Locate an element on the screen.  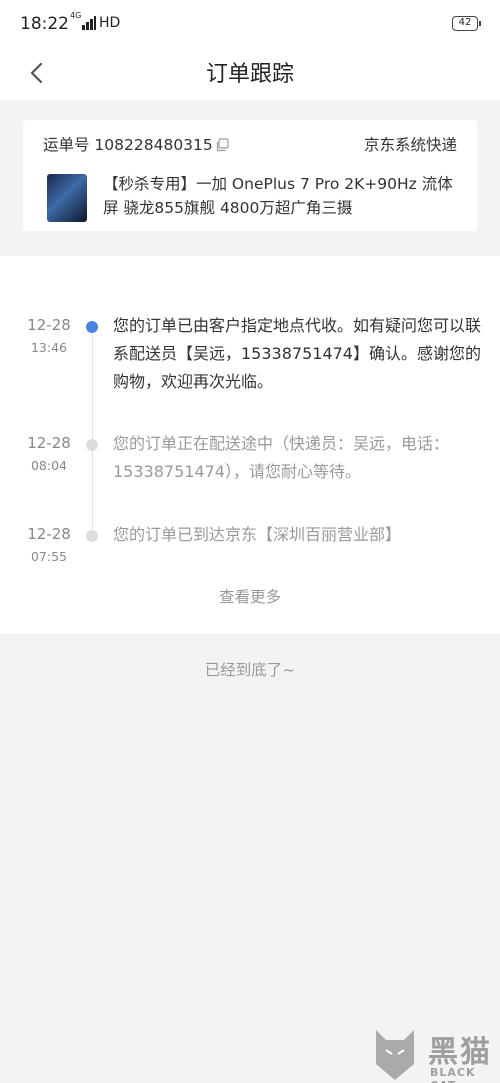
end-of-list-label: 已经到底了~ is located at coordinates (250, 670).